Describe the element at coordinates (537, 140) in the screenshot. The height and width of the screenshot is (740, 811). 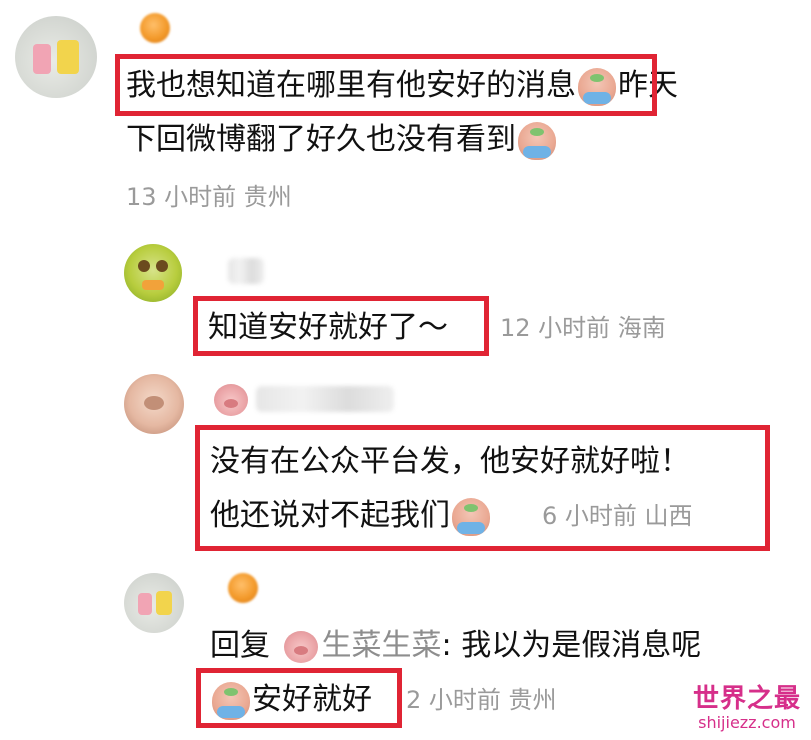
I see `crying-emoji-icon` at that location.